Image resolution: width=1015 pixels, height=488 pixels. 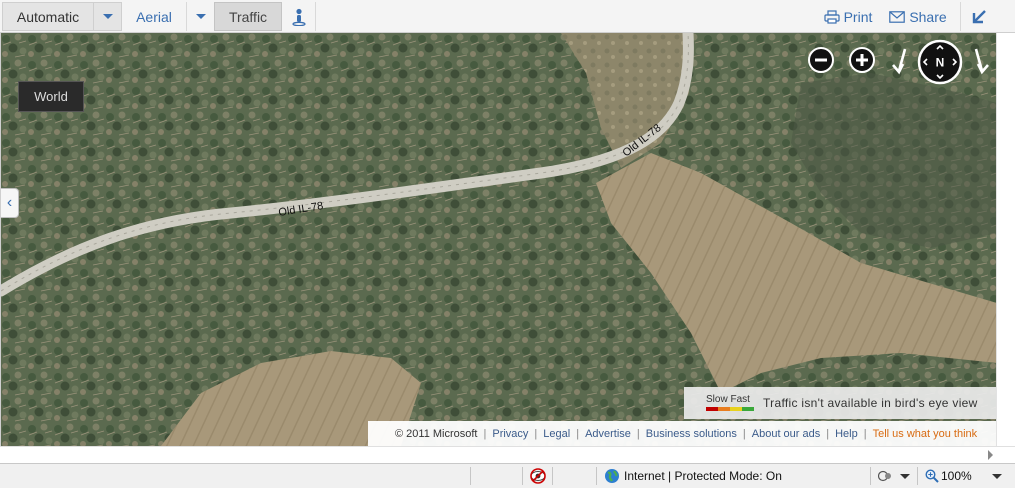 I want to click on world-label: World, so click(x=51, y=96).